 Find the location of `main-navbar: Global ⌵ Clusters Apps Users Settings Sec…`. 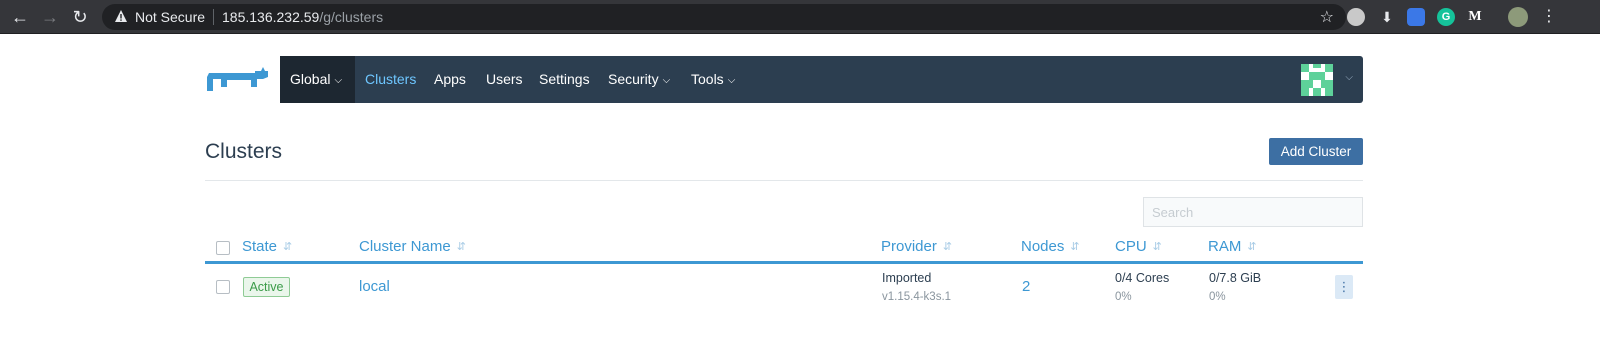

main-navbar: Global ⌵ Clusters Apps Users Settings Sec… is located at coordinates (821, 79).